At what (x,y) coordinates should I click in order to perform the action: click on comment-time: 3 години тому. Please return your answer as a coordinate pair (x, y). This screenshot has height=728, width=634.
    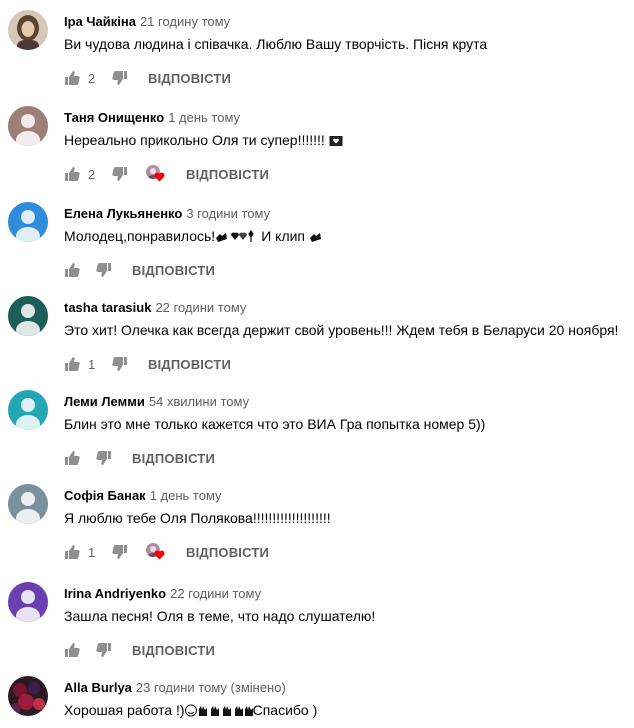
    Looking at the image, I should click on (228, 213).